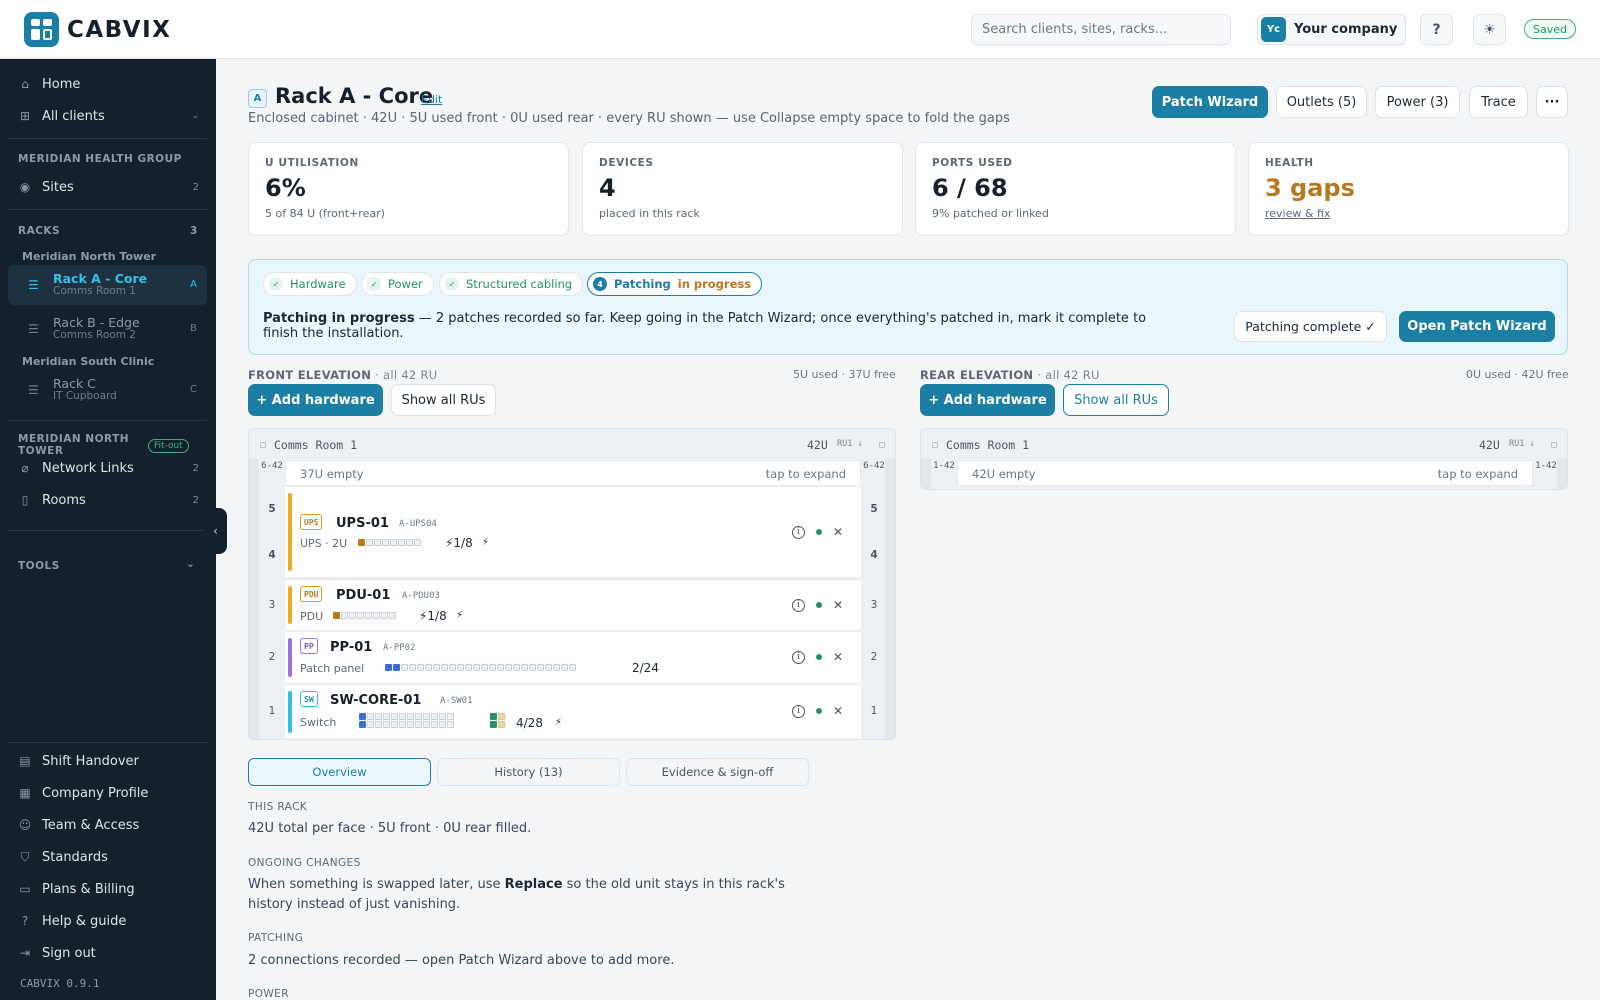 The width and height of the screenshot is (1600, 1000). What do you see at coordinates (1321, 102) in the screenshot?
I see `outlets-button: Outlets (5)` at bounding box center [1321, 102].